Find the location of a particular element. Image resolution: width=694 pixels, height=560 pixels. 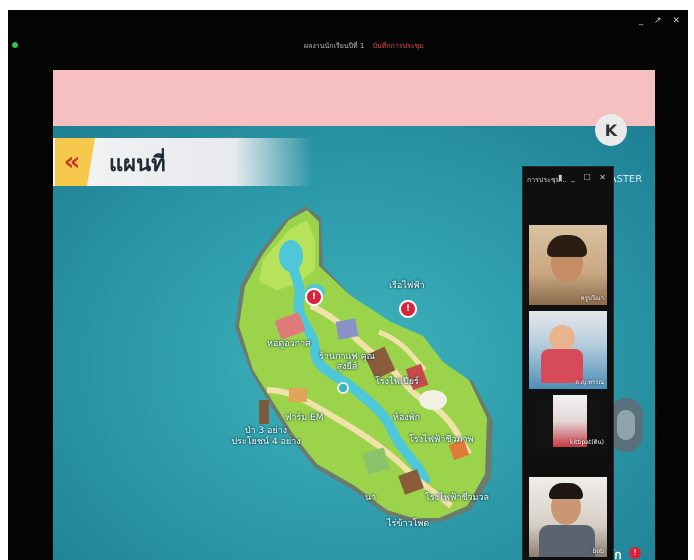

shirt-shape is located at coordinates (567, 541).